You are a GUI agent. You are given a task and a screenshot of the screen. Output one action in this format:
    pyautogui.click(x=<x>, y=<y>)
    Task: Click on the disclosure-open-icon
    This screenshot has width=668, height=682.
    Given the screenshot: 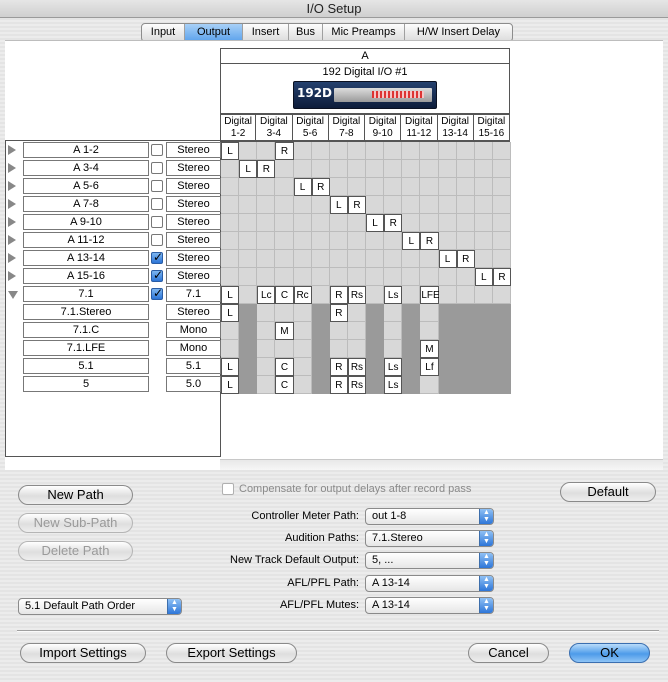 What is the action you would take?
    pyautogui.click(x=13, y=295)
    